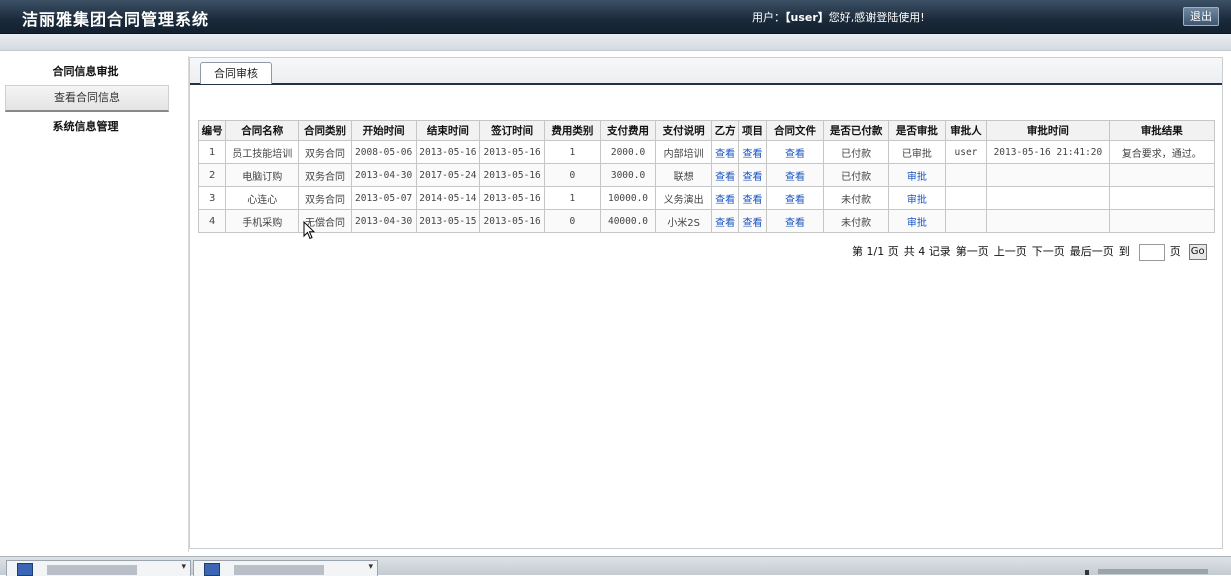 The height and width of the screenshot is (576, 1231). I want to click on cell-approval: 审批, so click(917, 198).